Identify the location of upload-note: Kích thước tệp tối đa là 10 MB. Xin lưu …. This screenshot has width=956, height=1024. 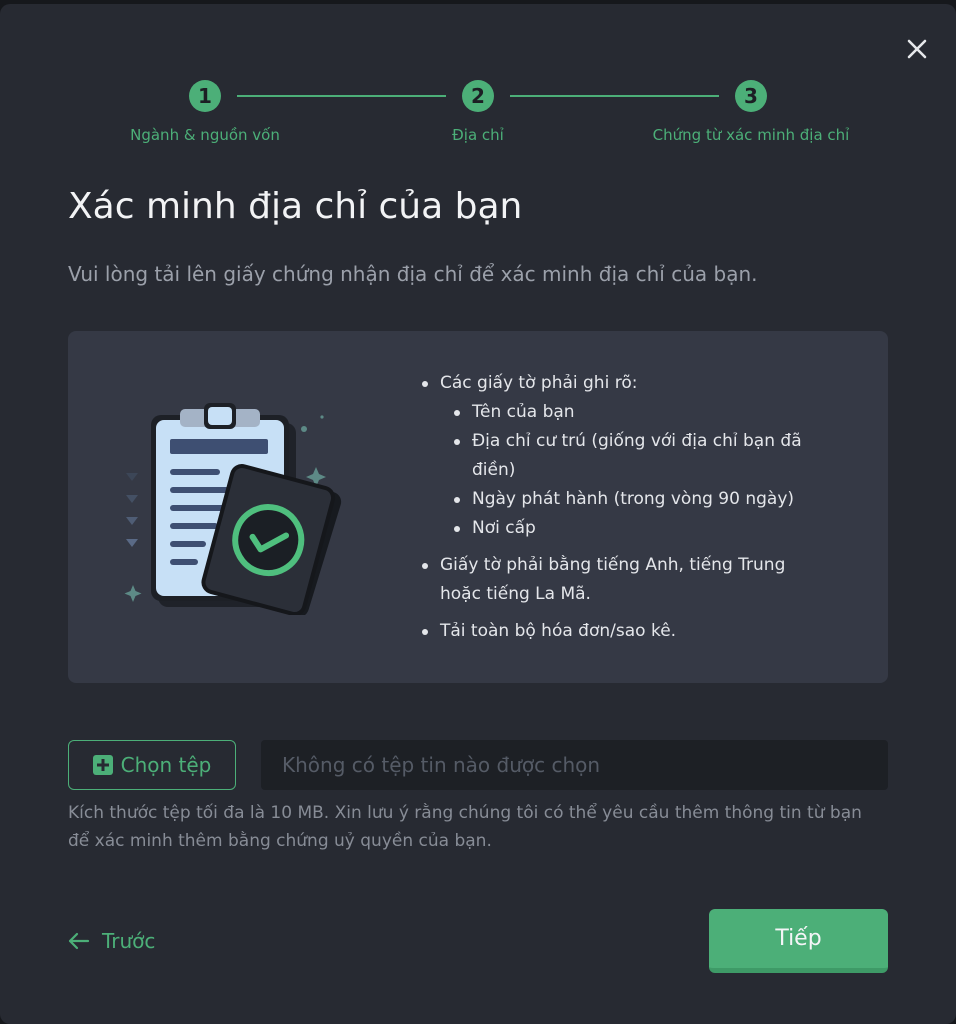
(465, 827).